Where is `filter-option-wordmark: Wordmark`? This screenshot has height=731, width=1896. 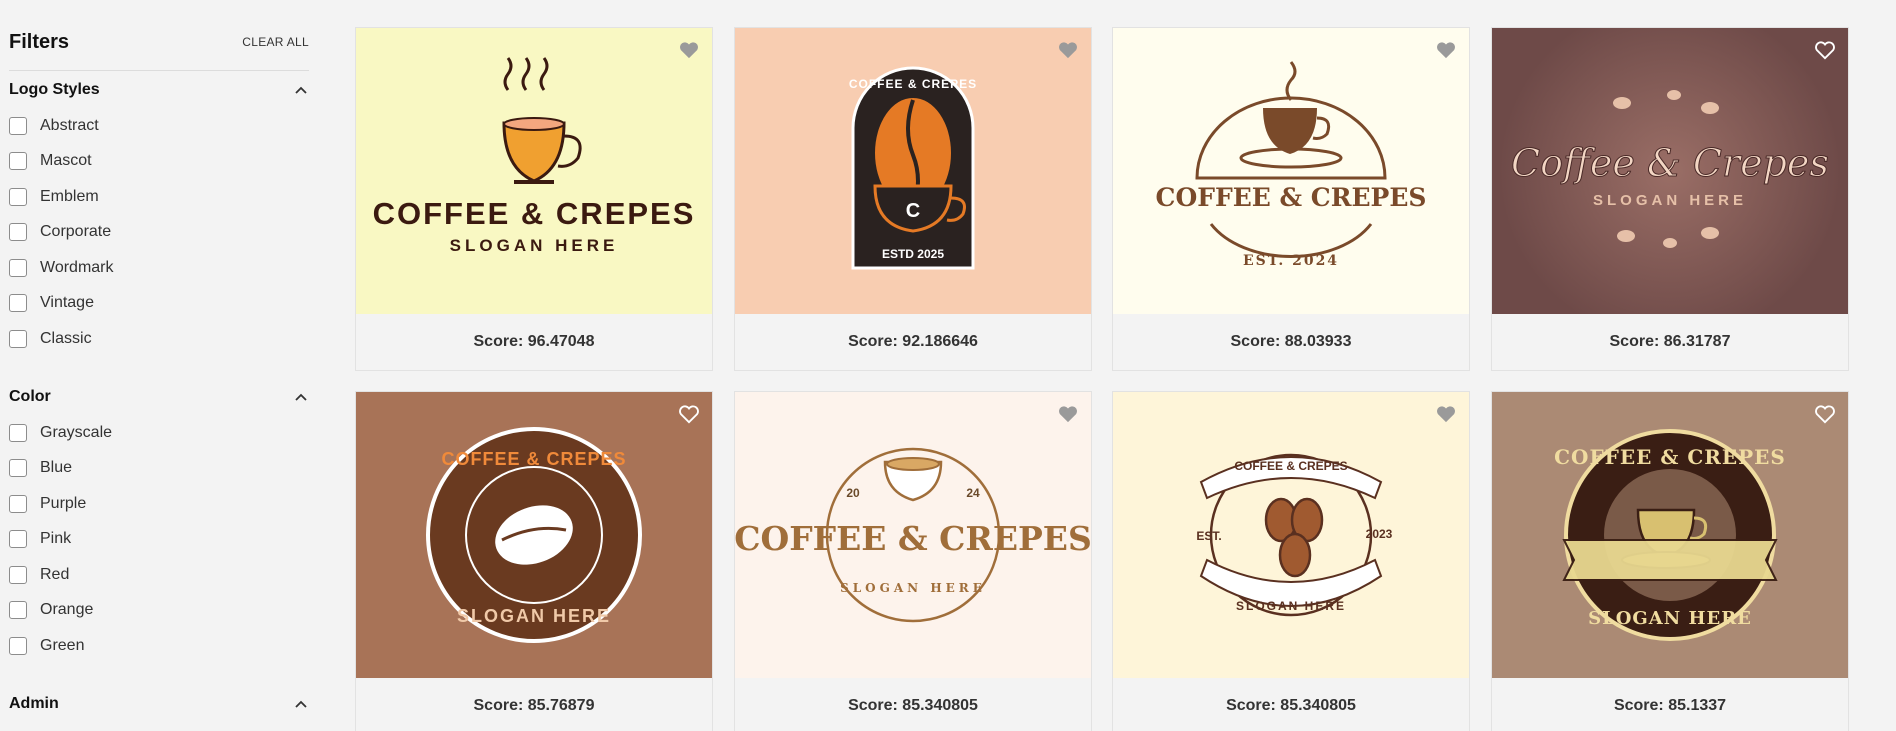 filter-option-wordmark: Wordmark is located at coordinates (159, 268).